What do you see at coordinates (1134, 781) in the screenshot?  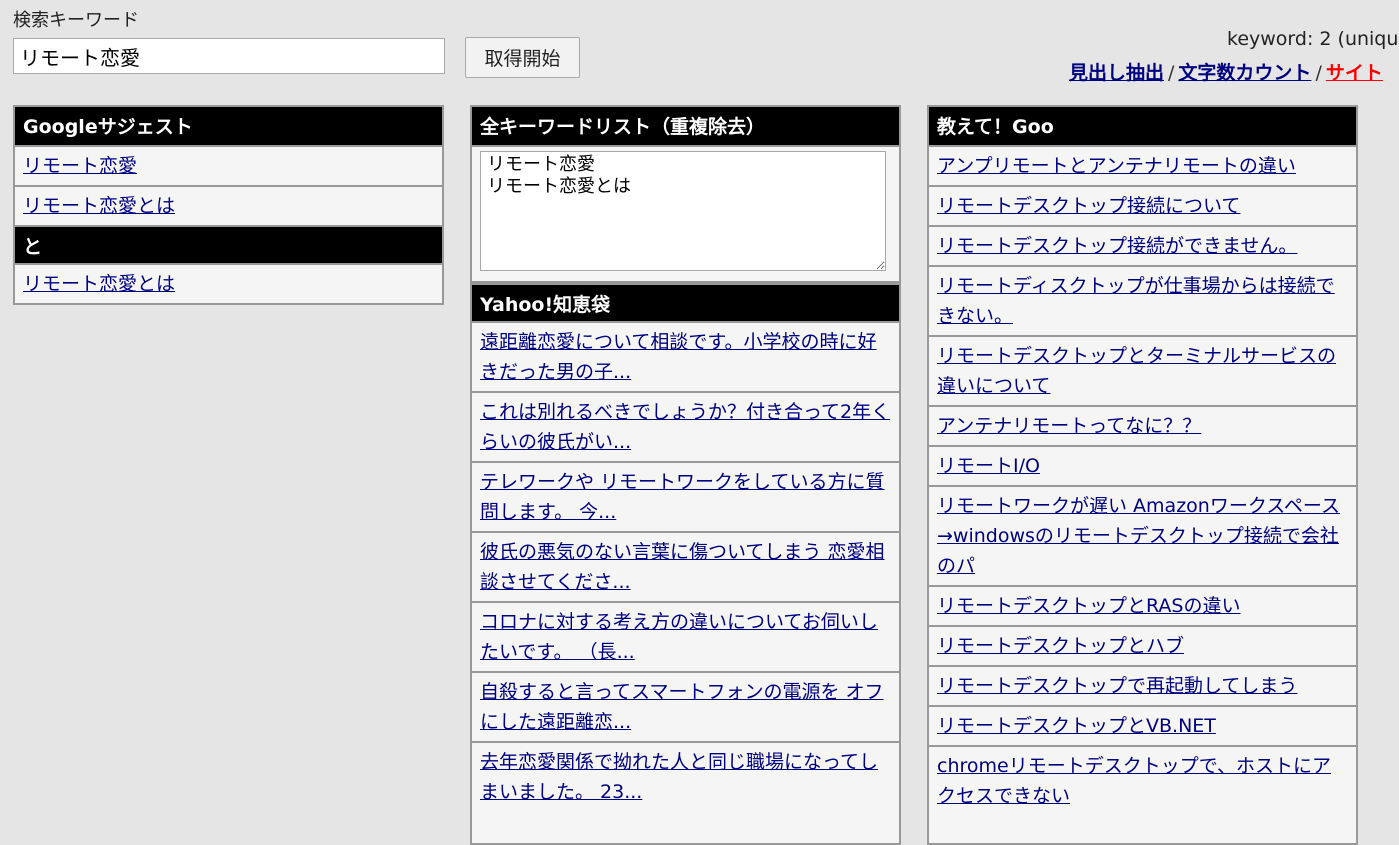 I see `goo-question-link: chromeリモートデスクトップで、ホストにアクセスできない` at bounding box center [1134, 781].